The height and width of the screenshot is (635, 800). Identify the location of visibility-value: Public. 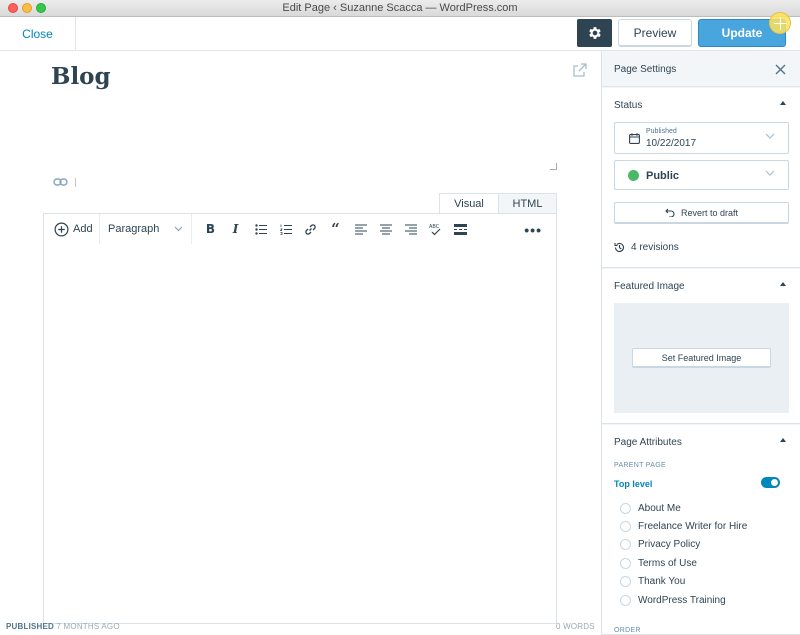
(663, 176).